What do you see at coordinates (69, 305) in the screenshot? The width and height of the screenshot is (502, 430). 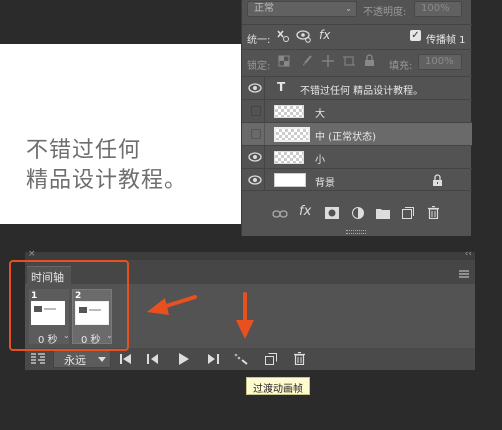 I see `annotation-box` at bounding box center [69, 305].